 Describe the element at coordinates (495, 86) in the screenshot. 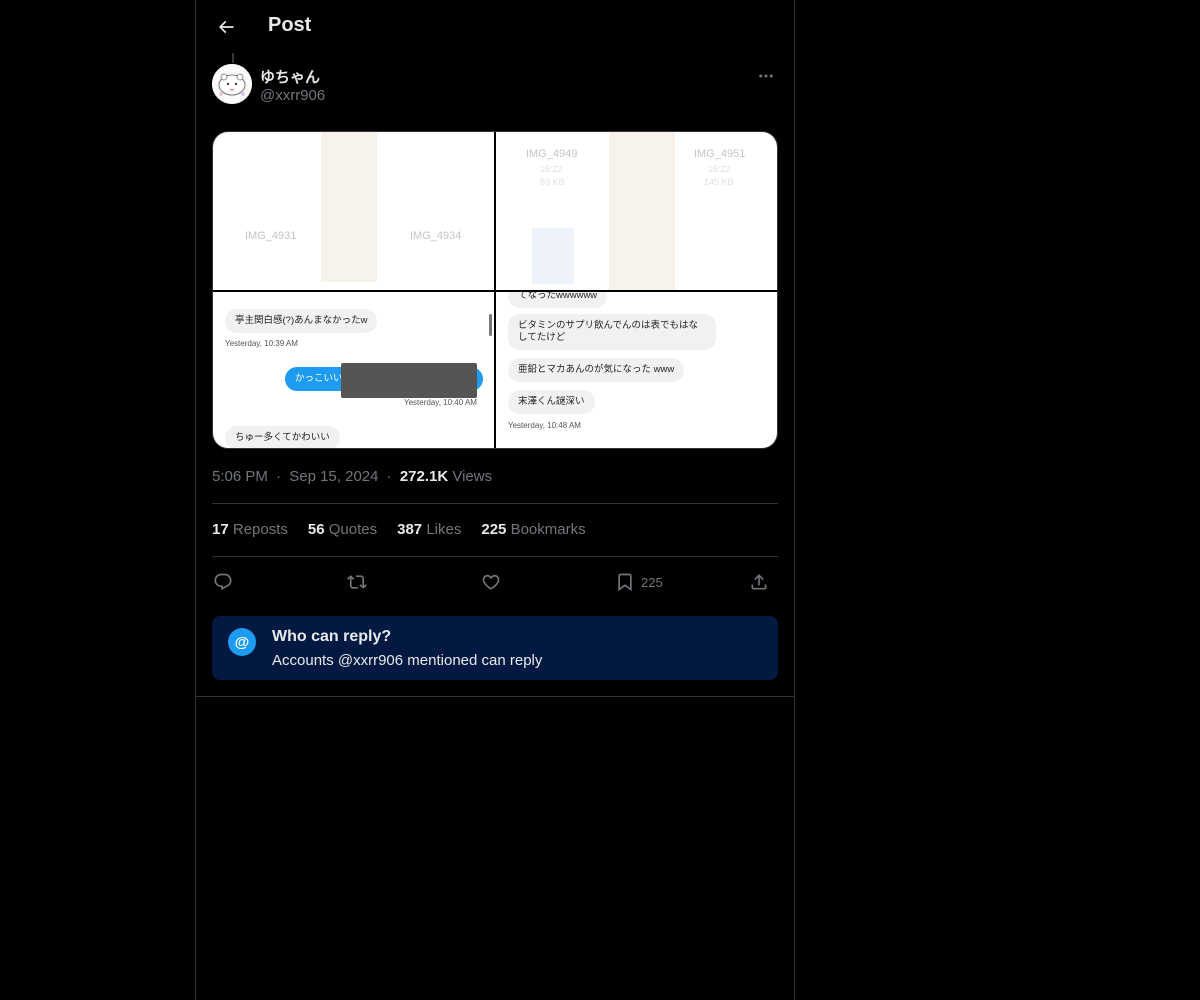

I see `post-author: ゆちゃん @xxrr906` at that location.